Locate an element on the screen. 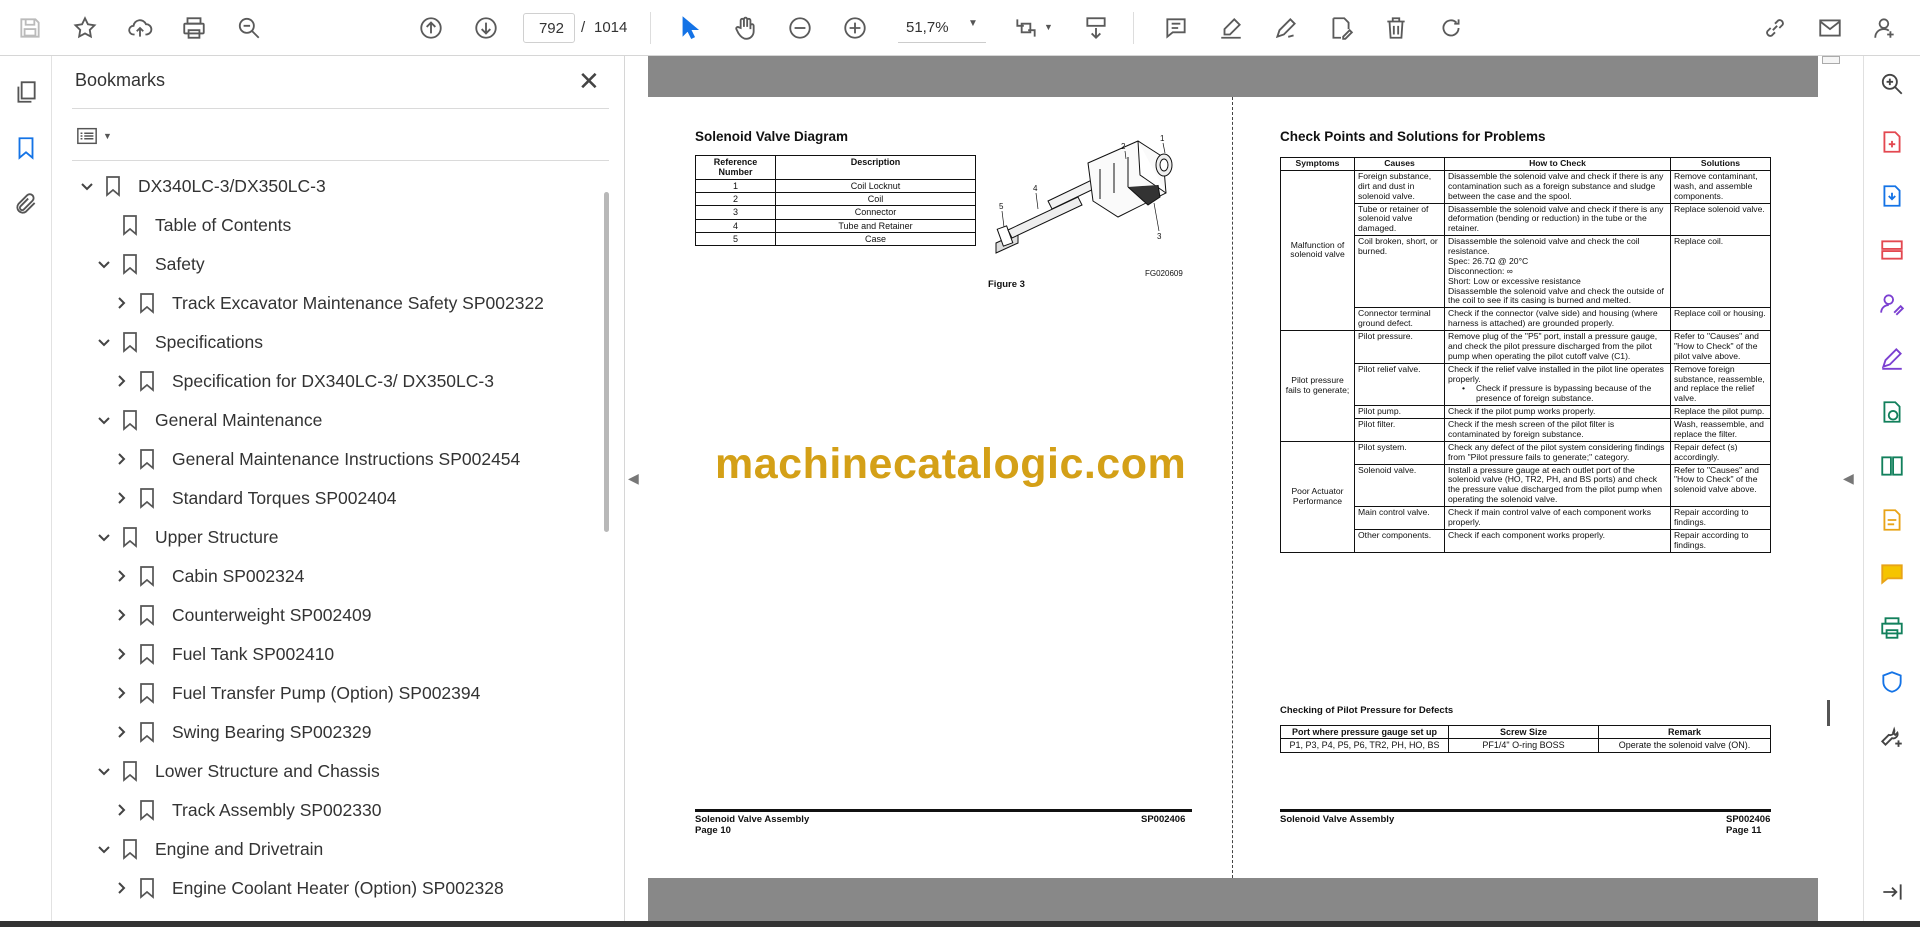 The height and width of the screenshot is (927, 1920). account-icon is located at coordinates (1885, 28).